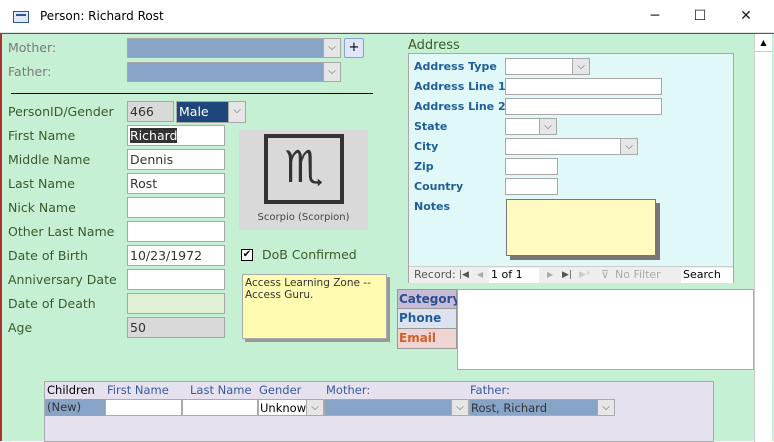 This screenshot has height=442, width=774. Describe the element at coordinates (547, 66) in the screenshot. I see `address-type-combo: ⌵` at that location.